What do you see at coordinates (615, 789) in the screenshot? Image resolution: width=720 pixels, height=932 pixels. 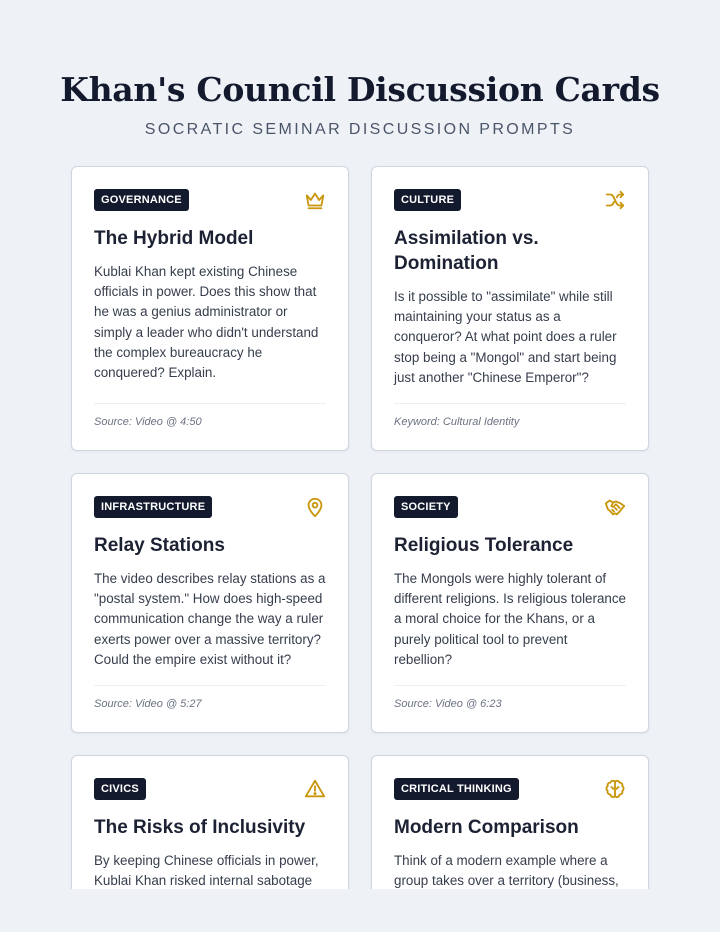 I see `brain-icon` at bounding box center [615, 789].